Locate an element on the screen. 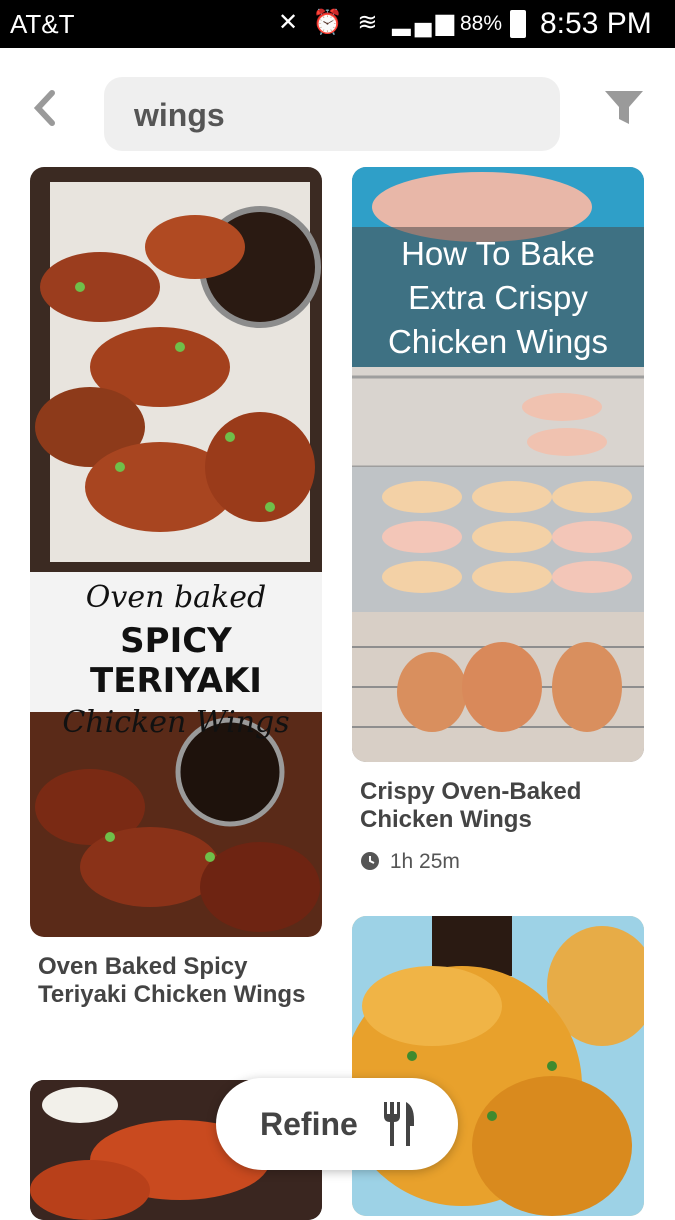  search-input: wings is located at coordinates (332, 114).